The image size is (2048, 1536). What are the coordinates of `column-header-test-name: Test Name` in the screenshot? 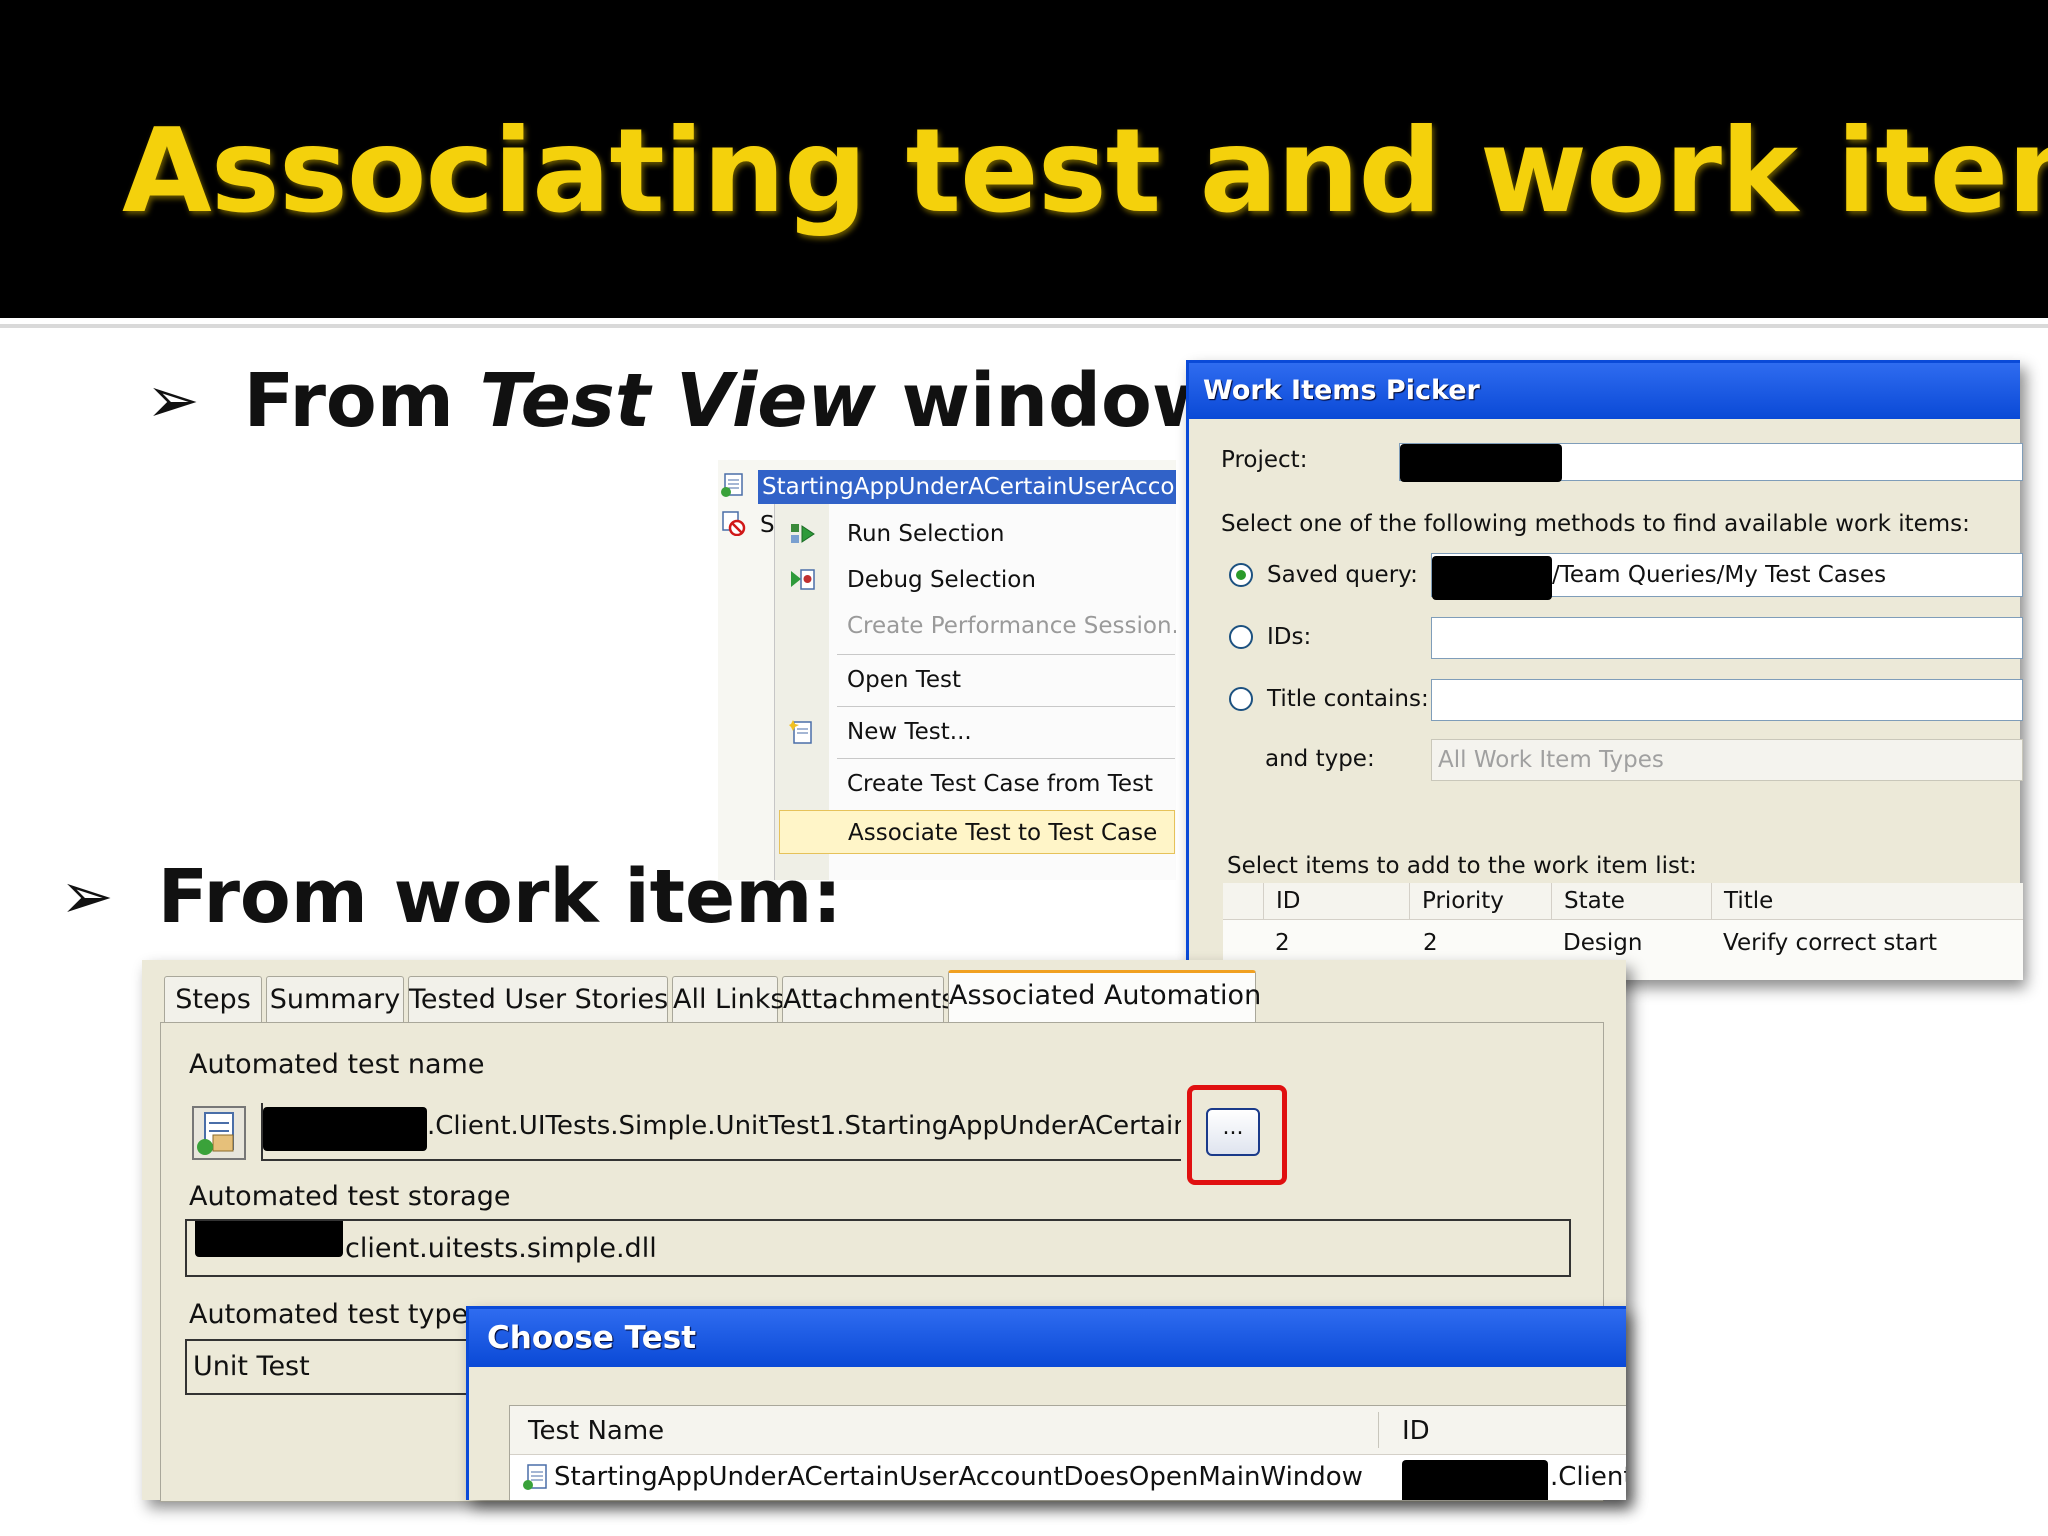 It's located at (596, 1431).